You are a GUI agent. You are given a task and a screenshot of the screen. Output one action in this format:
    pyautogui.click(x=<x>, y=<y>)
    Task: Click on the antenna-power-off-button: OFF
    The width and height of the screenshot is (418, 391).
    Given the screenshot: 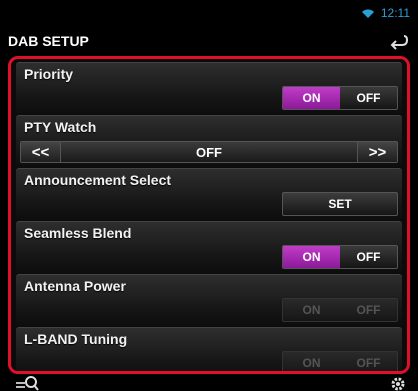 What is the action you would take?
    pyautogui.click(x=368, y=310)
    